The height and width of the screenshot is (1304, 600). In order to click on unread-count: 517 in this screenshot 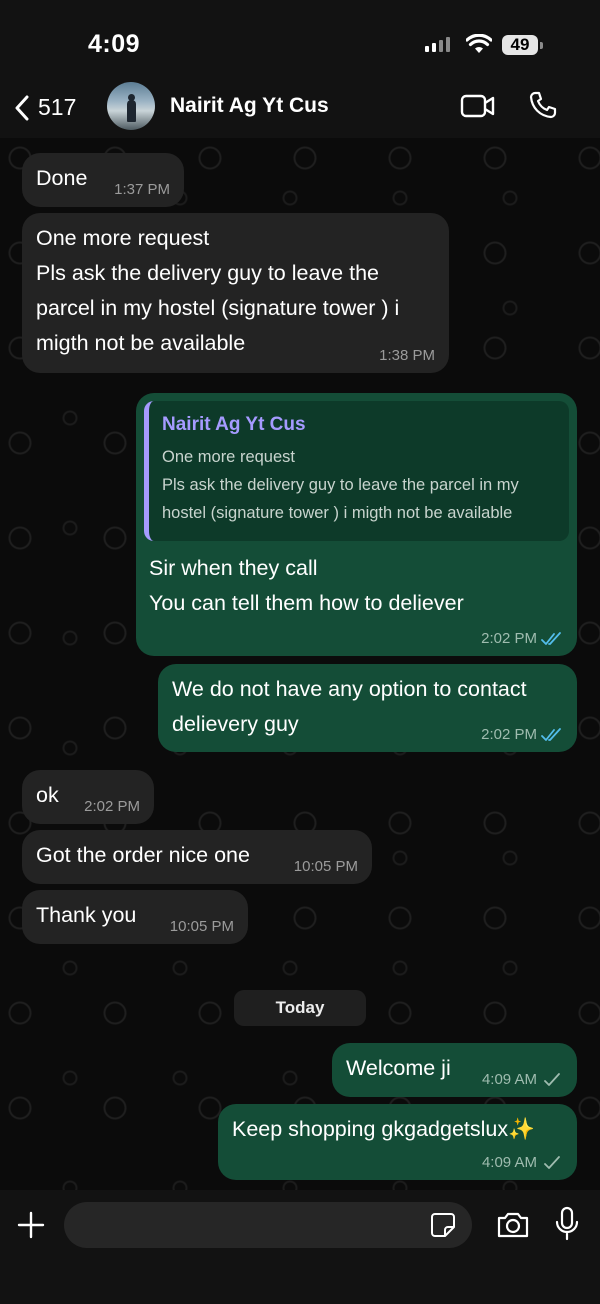, I will do `click(57, 107)`.